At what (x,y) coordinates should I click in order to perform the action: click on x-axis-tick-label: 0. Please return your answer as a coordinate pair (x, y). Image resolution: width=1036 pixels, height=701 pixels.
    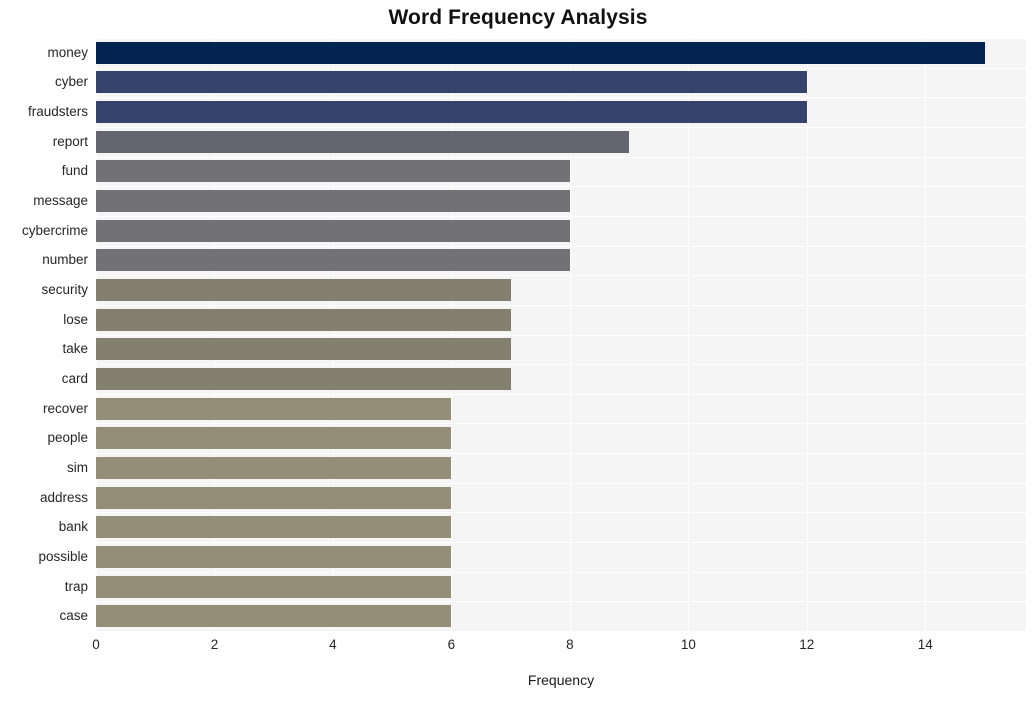
    Looking at the image, I should click on (96, 644).